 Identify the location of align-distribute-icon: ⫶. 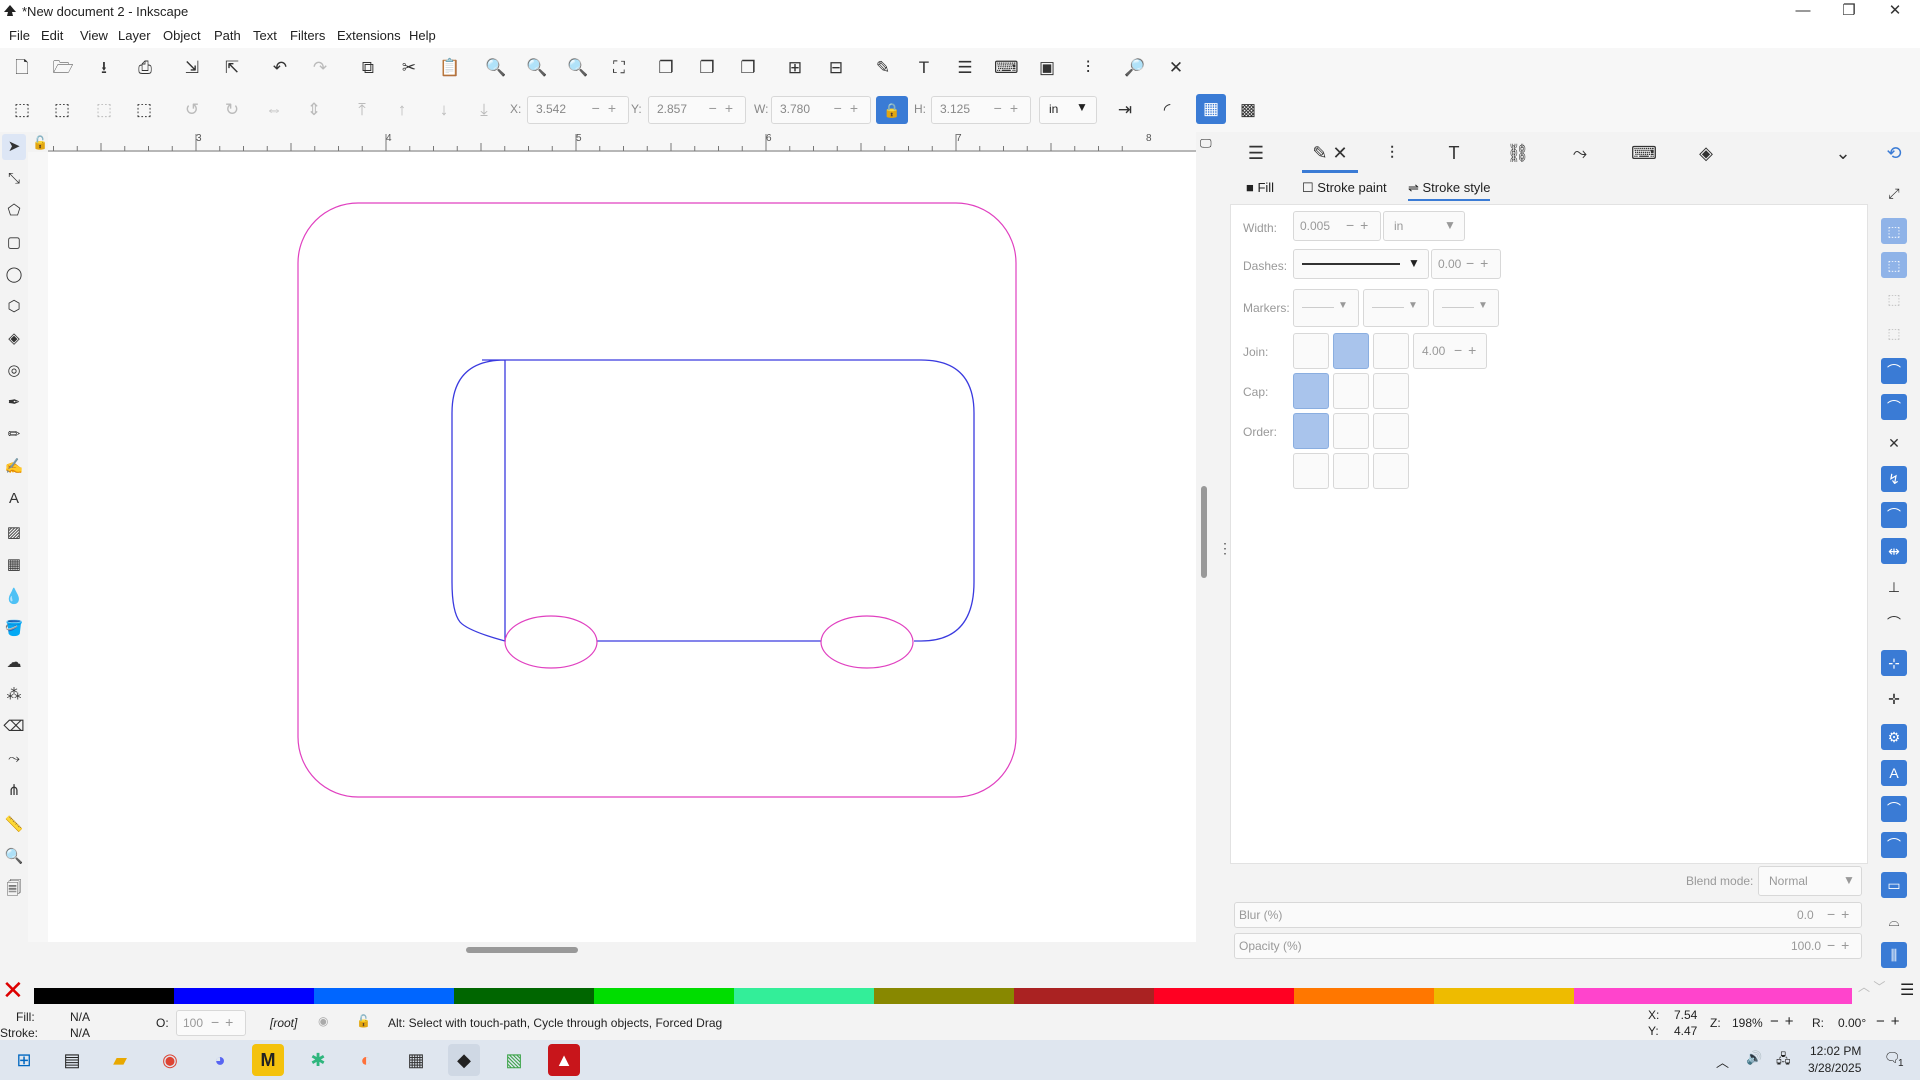
(1088, 68).